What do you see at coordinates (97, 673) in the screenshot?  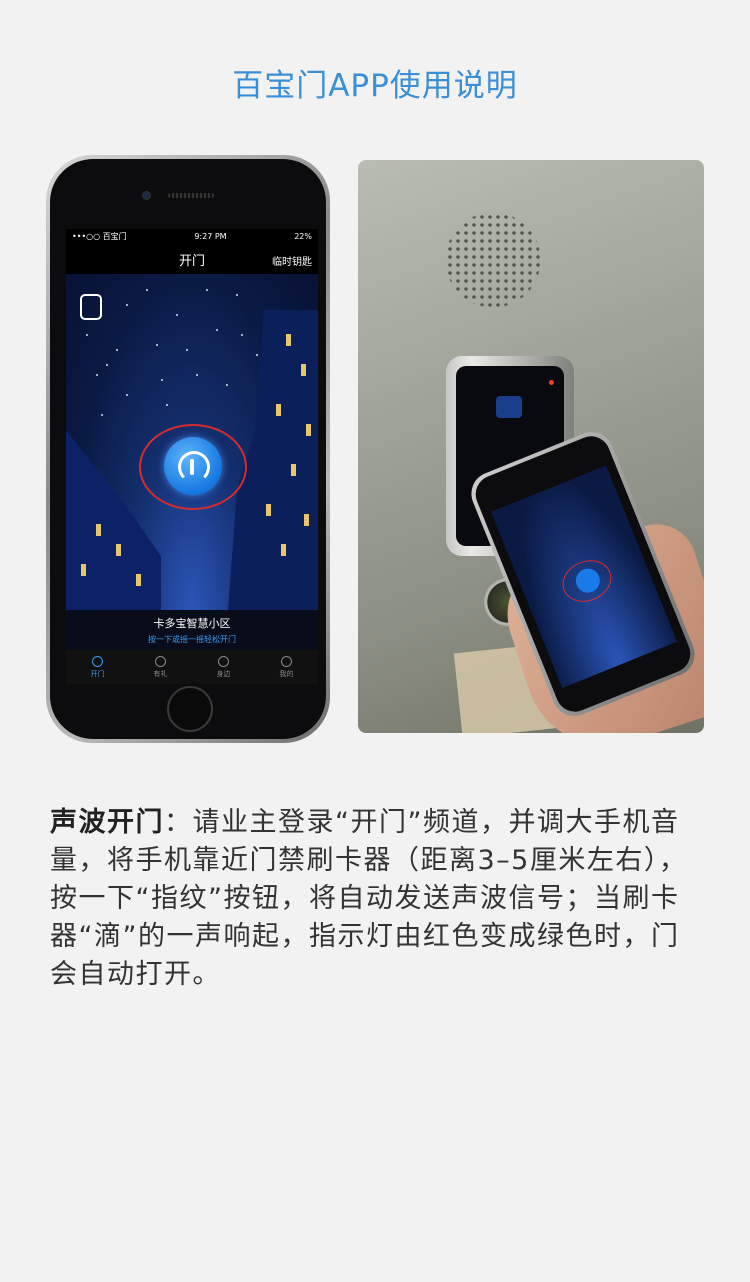 I see `tab-label: 开门` at bounding box center [97, 673].